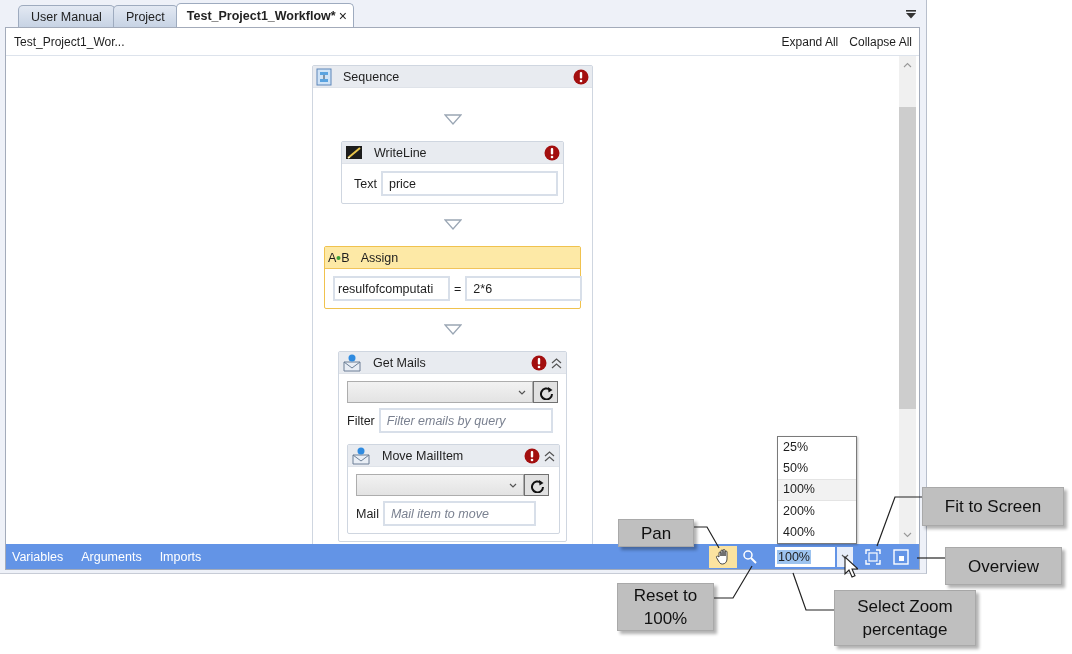  What do you see at coordinates (907, 258) in the screenshot?
I see `scrollbar-thumb` at bounding box center [907, 258].